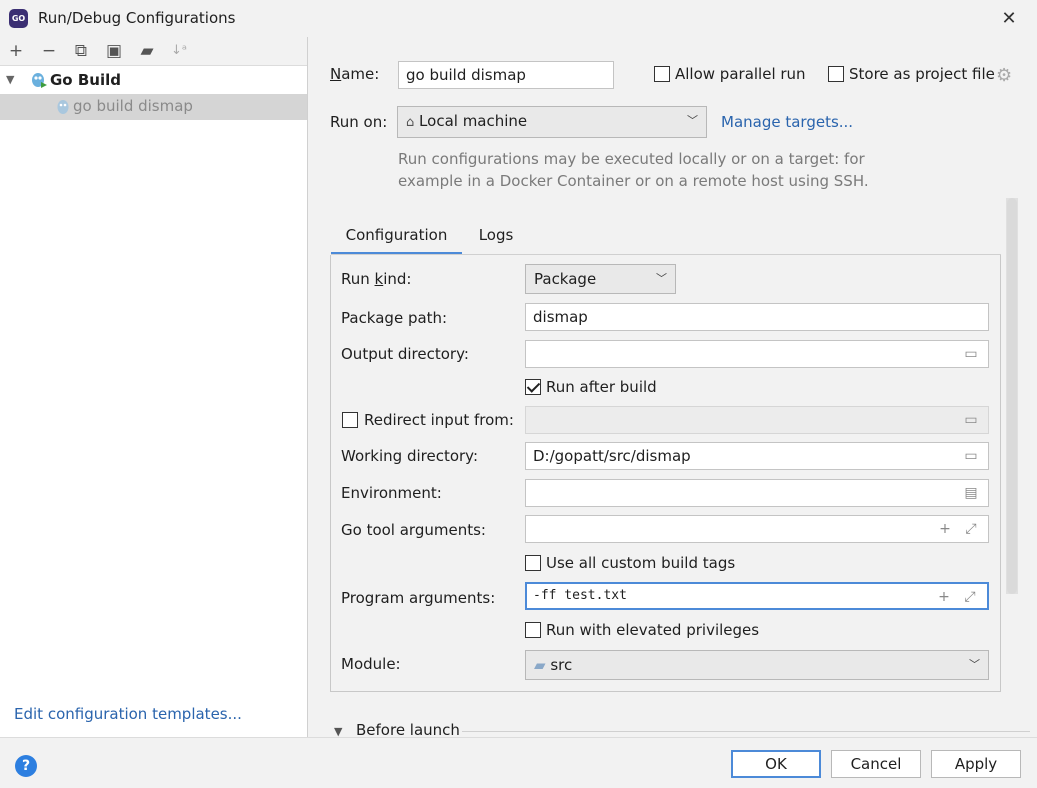  Describe the element at coordinates (410, 122) in the screenshot. I see `home-icon: ⌂` at that location.